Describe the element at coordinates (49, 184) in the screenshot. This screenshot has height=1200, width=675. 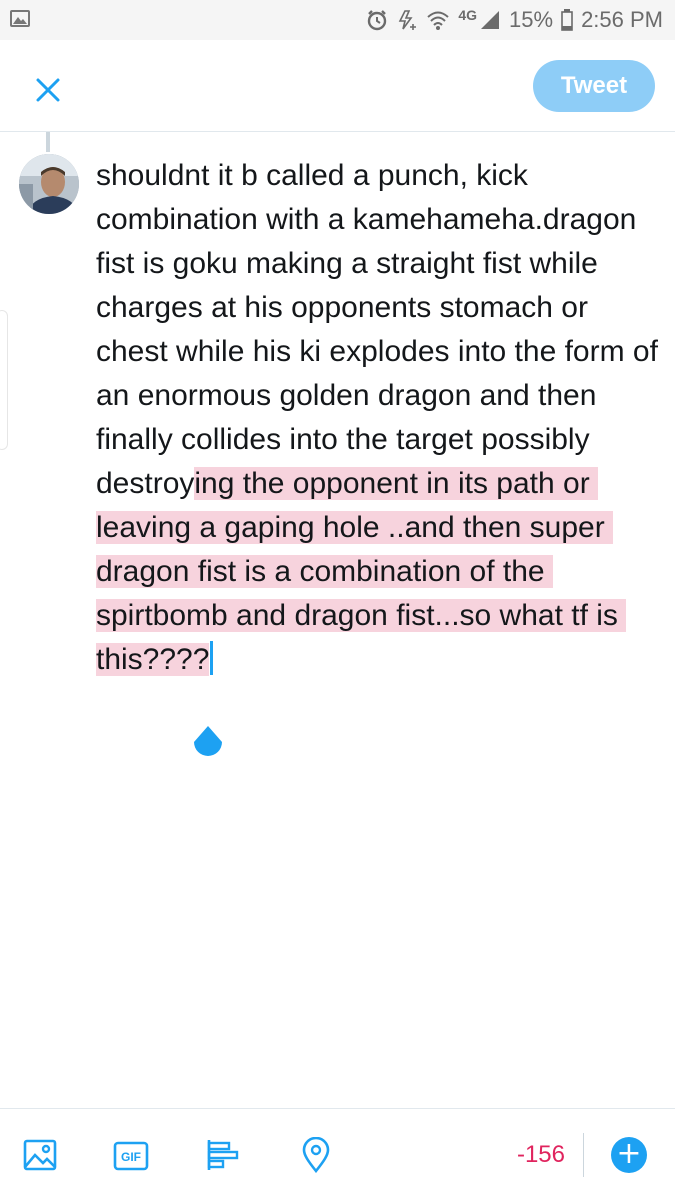
I see `avatar` at that location.